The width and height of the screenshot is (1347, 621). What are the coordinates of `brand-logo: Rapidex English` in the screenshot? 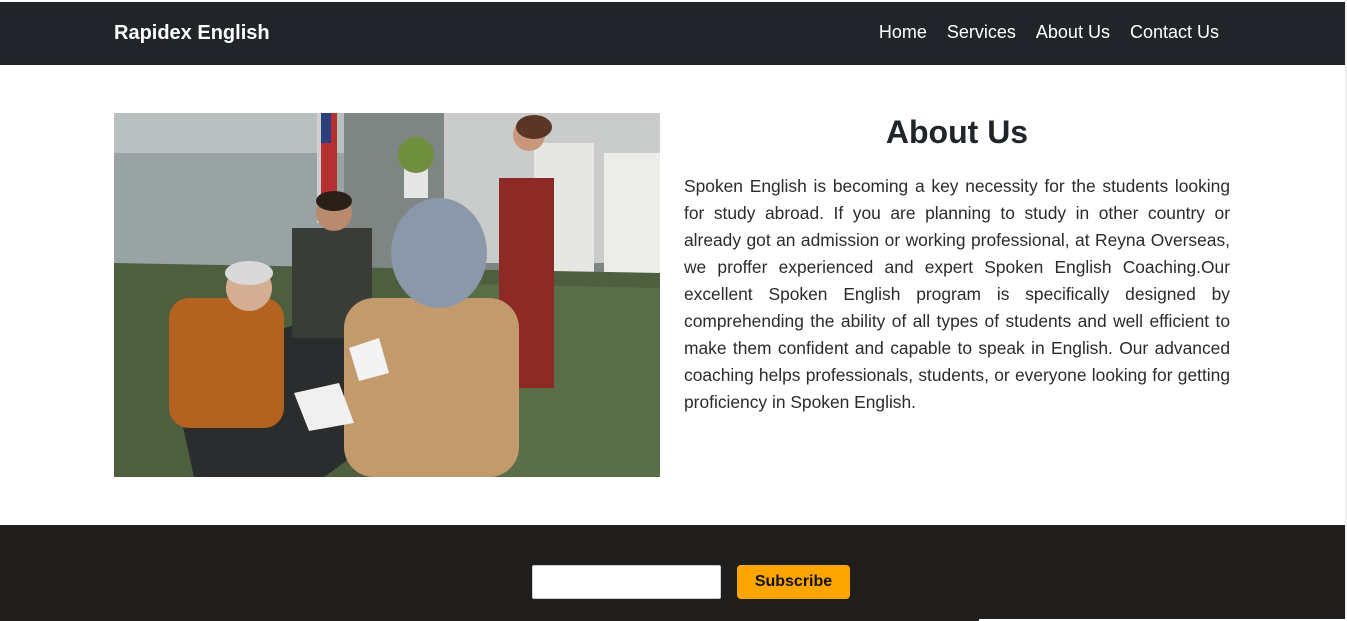 It's located at (192, 33).